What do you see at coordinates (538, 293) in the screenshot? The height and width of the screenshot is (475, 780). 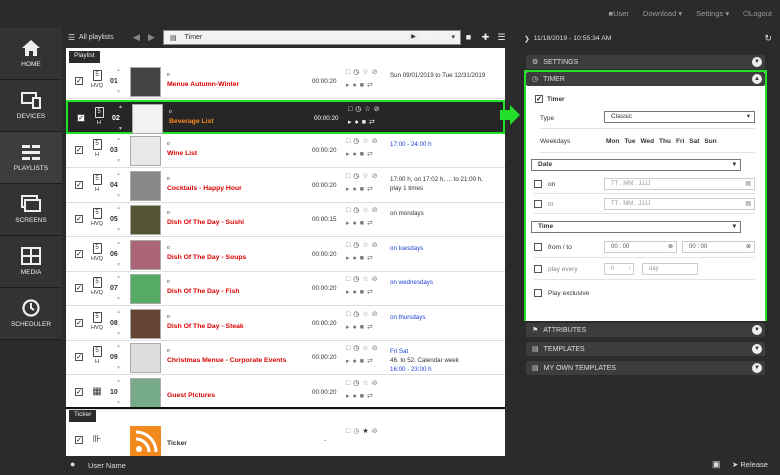 I see `play-exclusive-checkbox` at bounding box center [538, 293].